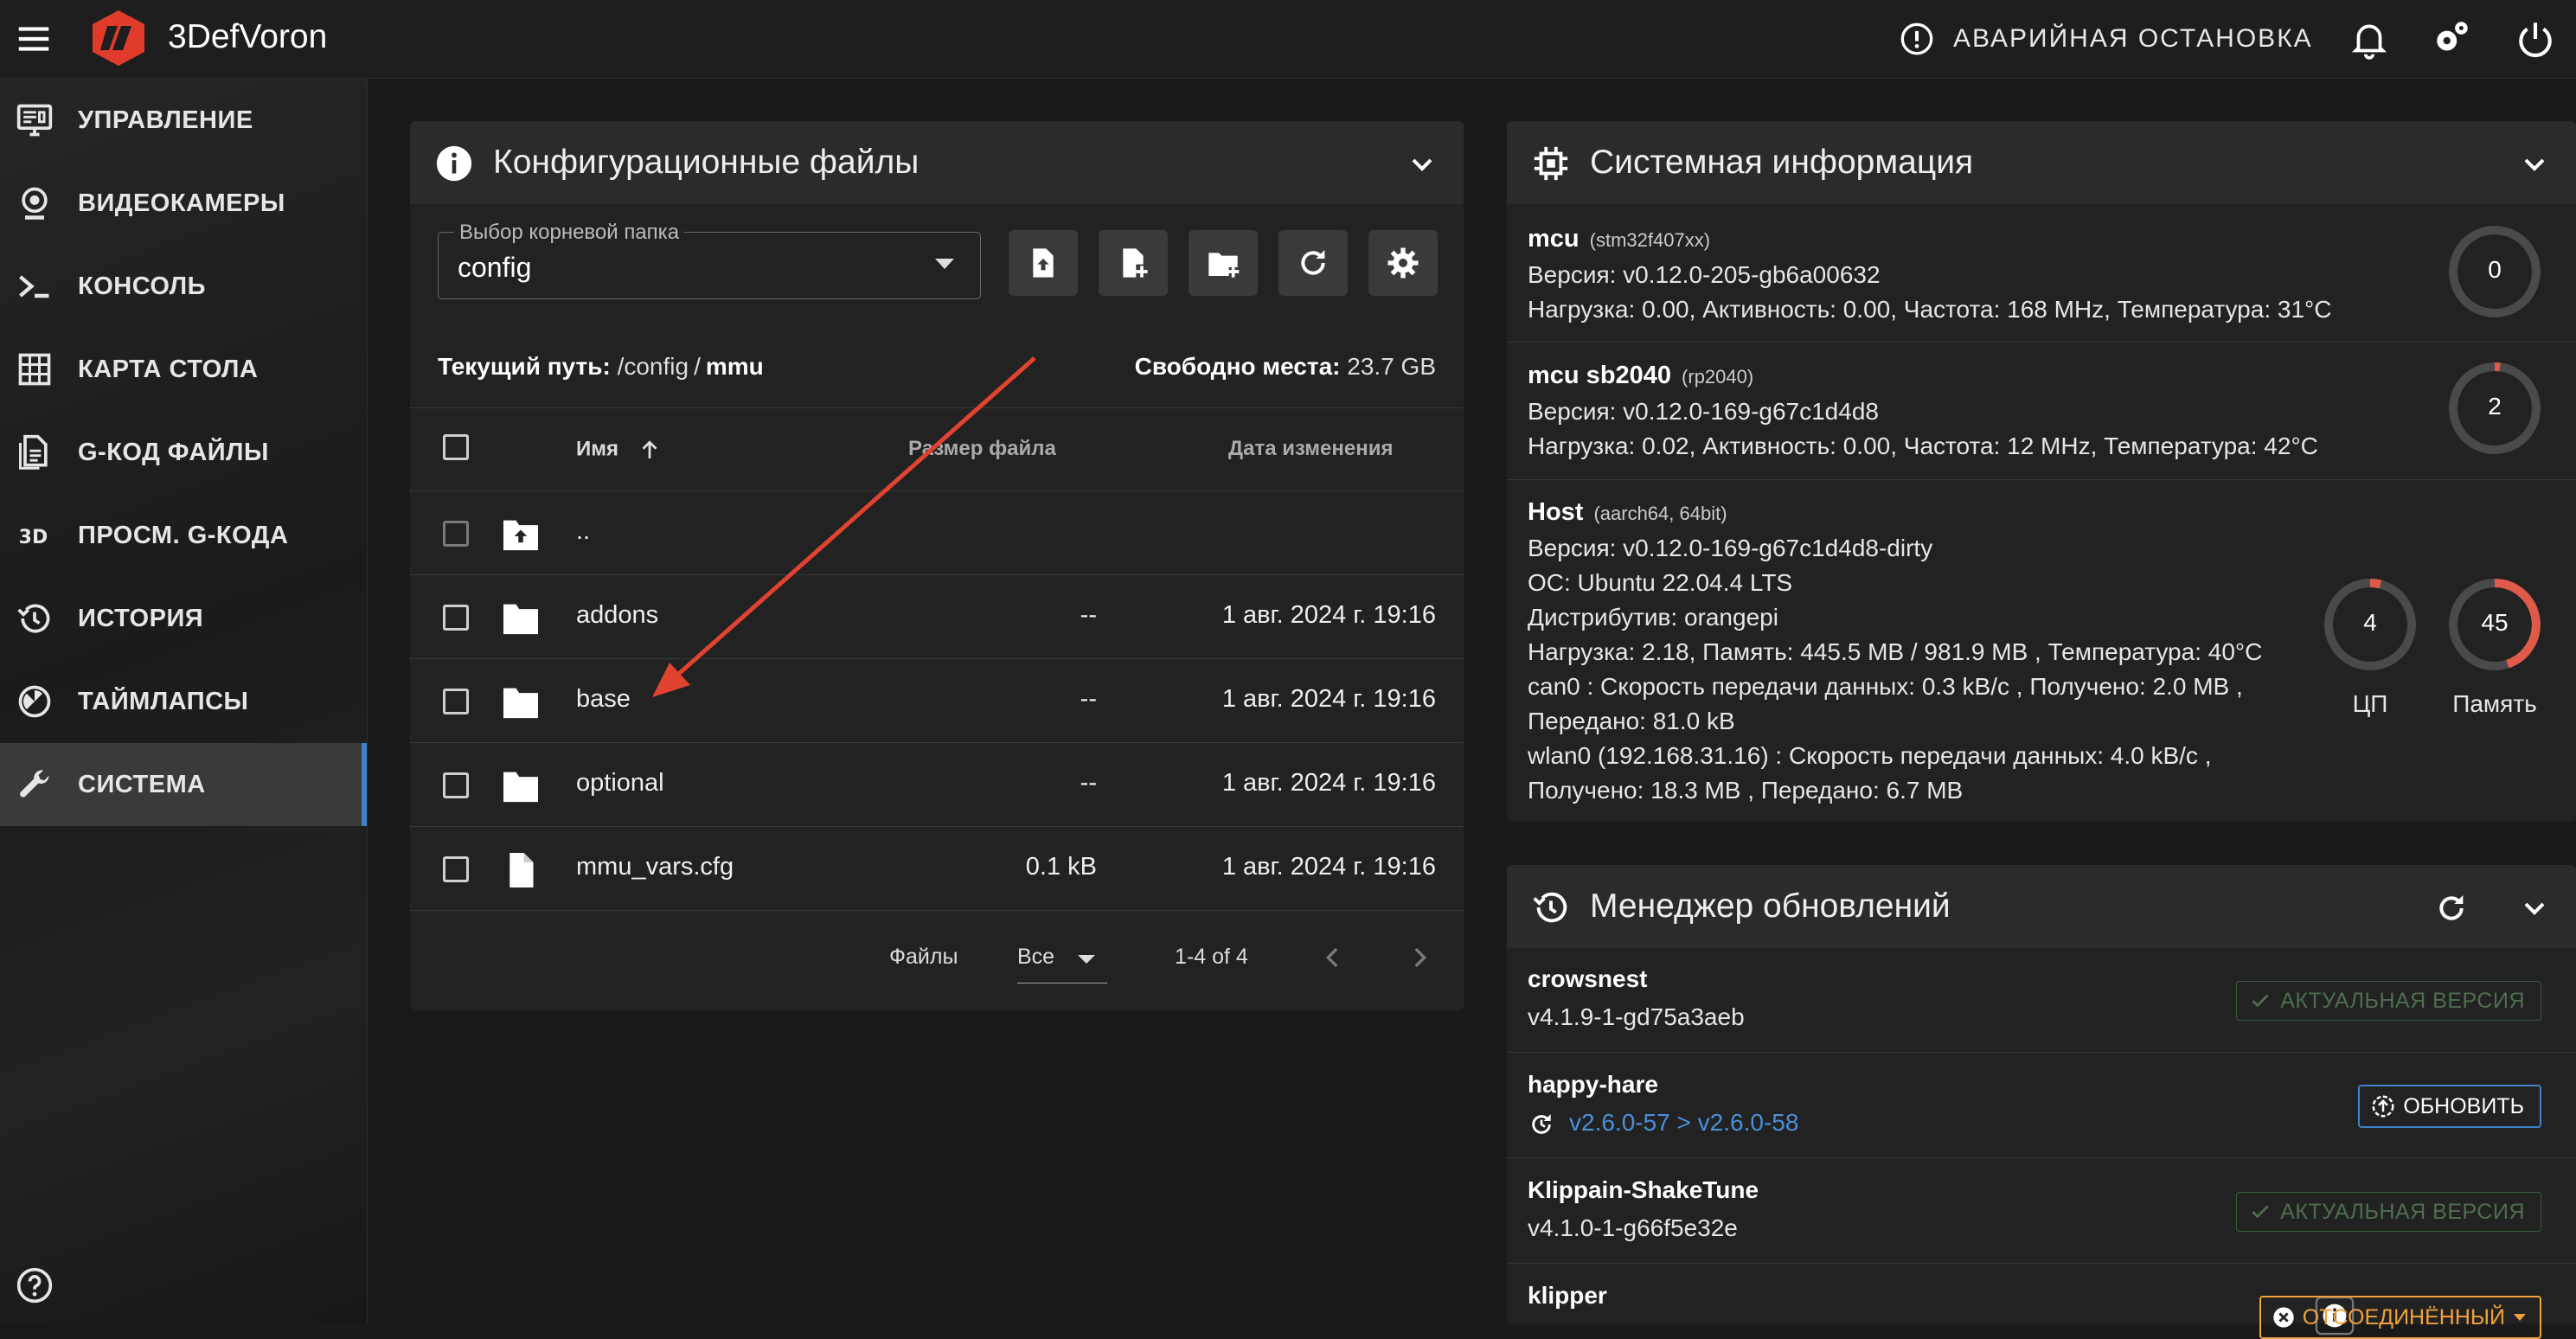 The width and height of the screenshot is (2576, 1339). Describe the element at coordinates (1333, 957) in the screenshot. I see `chevron-left-icon` at that location.